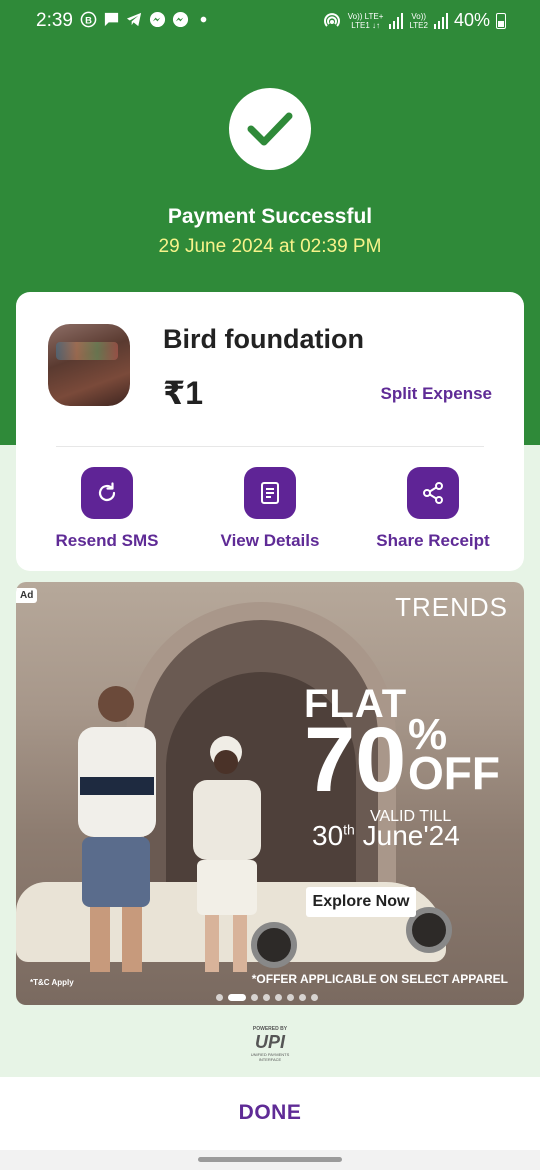  I want to click on card-divider, so click(270, 446).